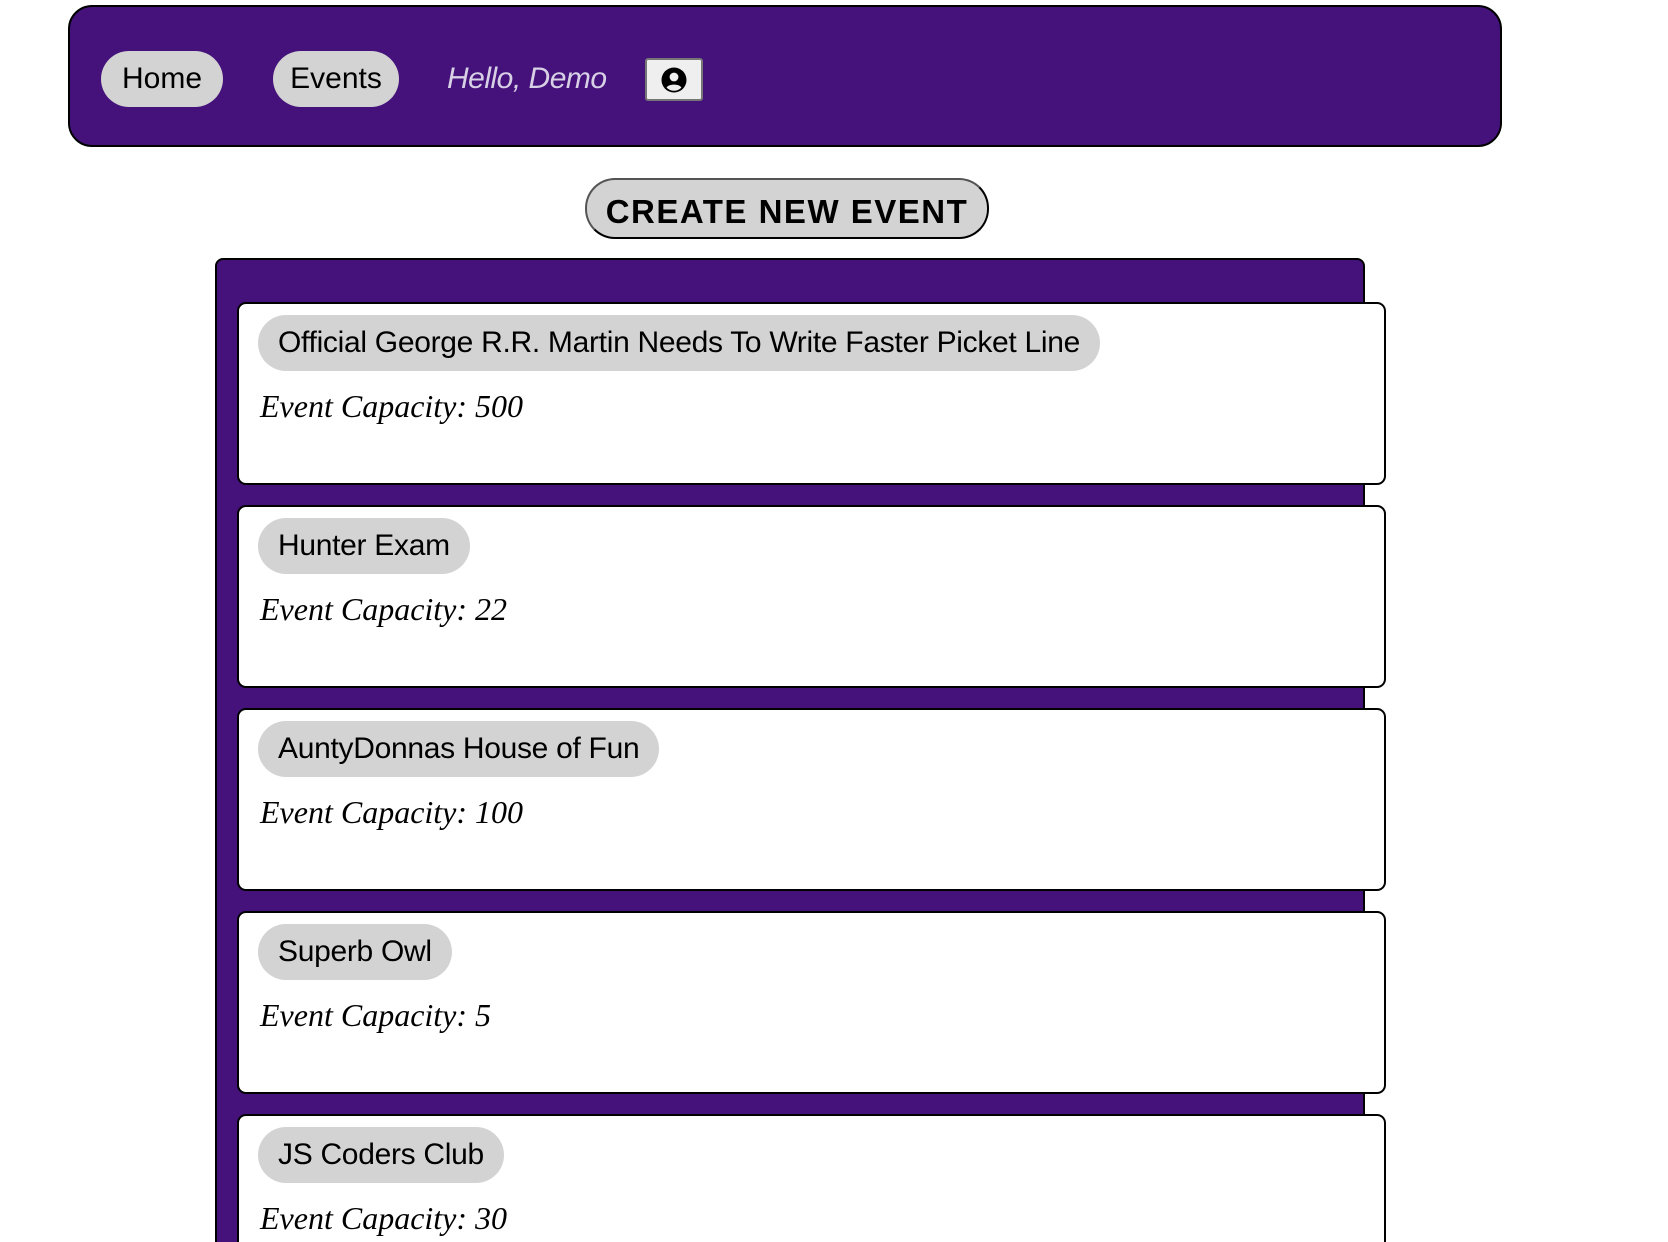 Image resolution: width=1668 pixels, height=1242 pixels. What do you see at coordinates (336, 79) in the screenshot?
I see `nav-events-link: Events` at bounding box center [336, 79].